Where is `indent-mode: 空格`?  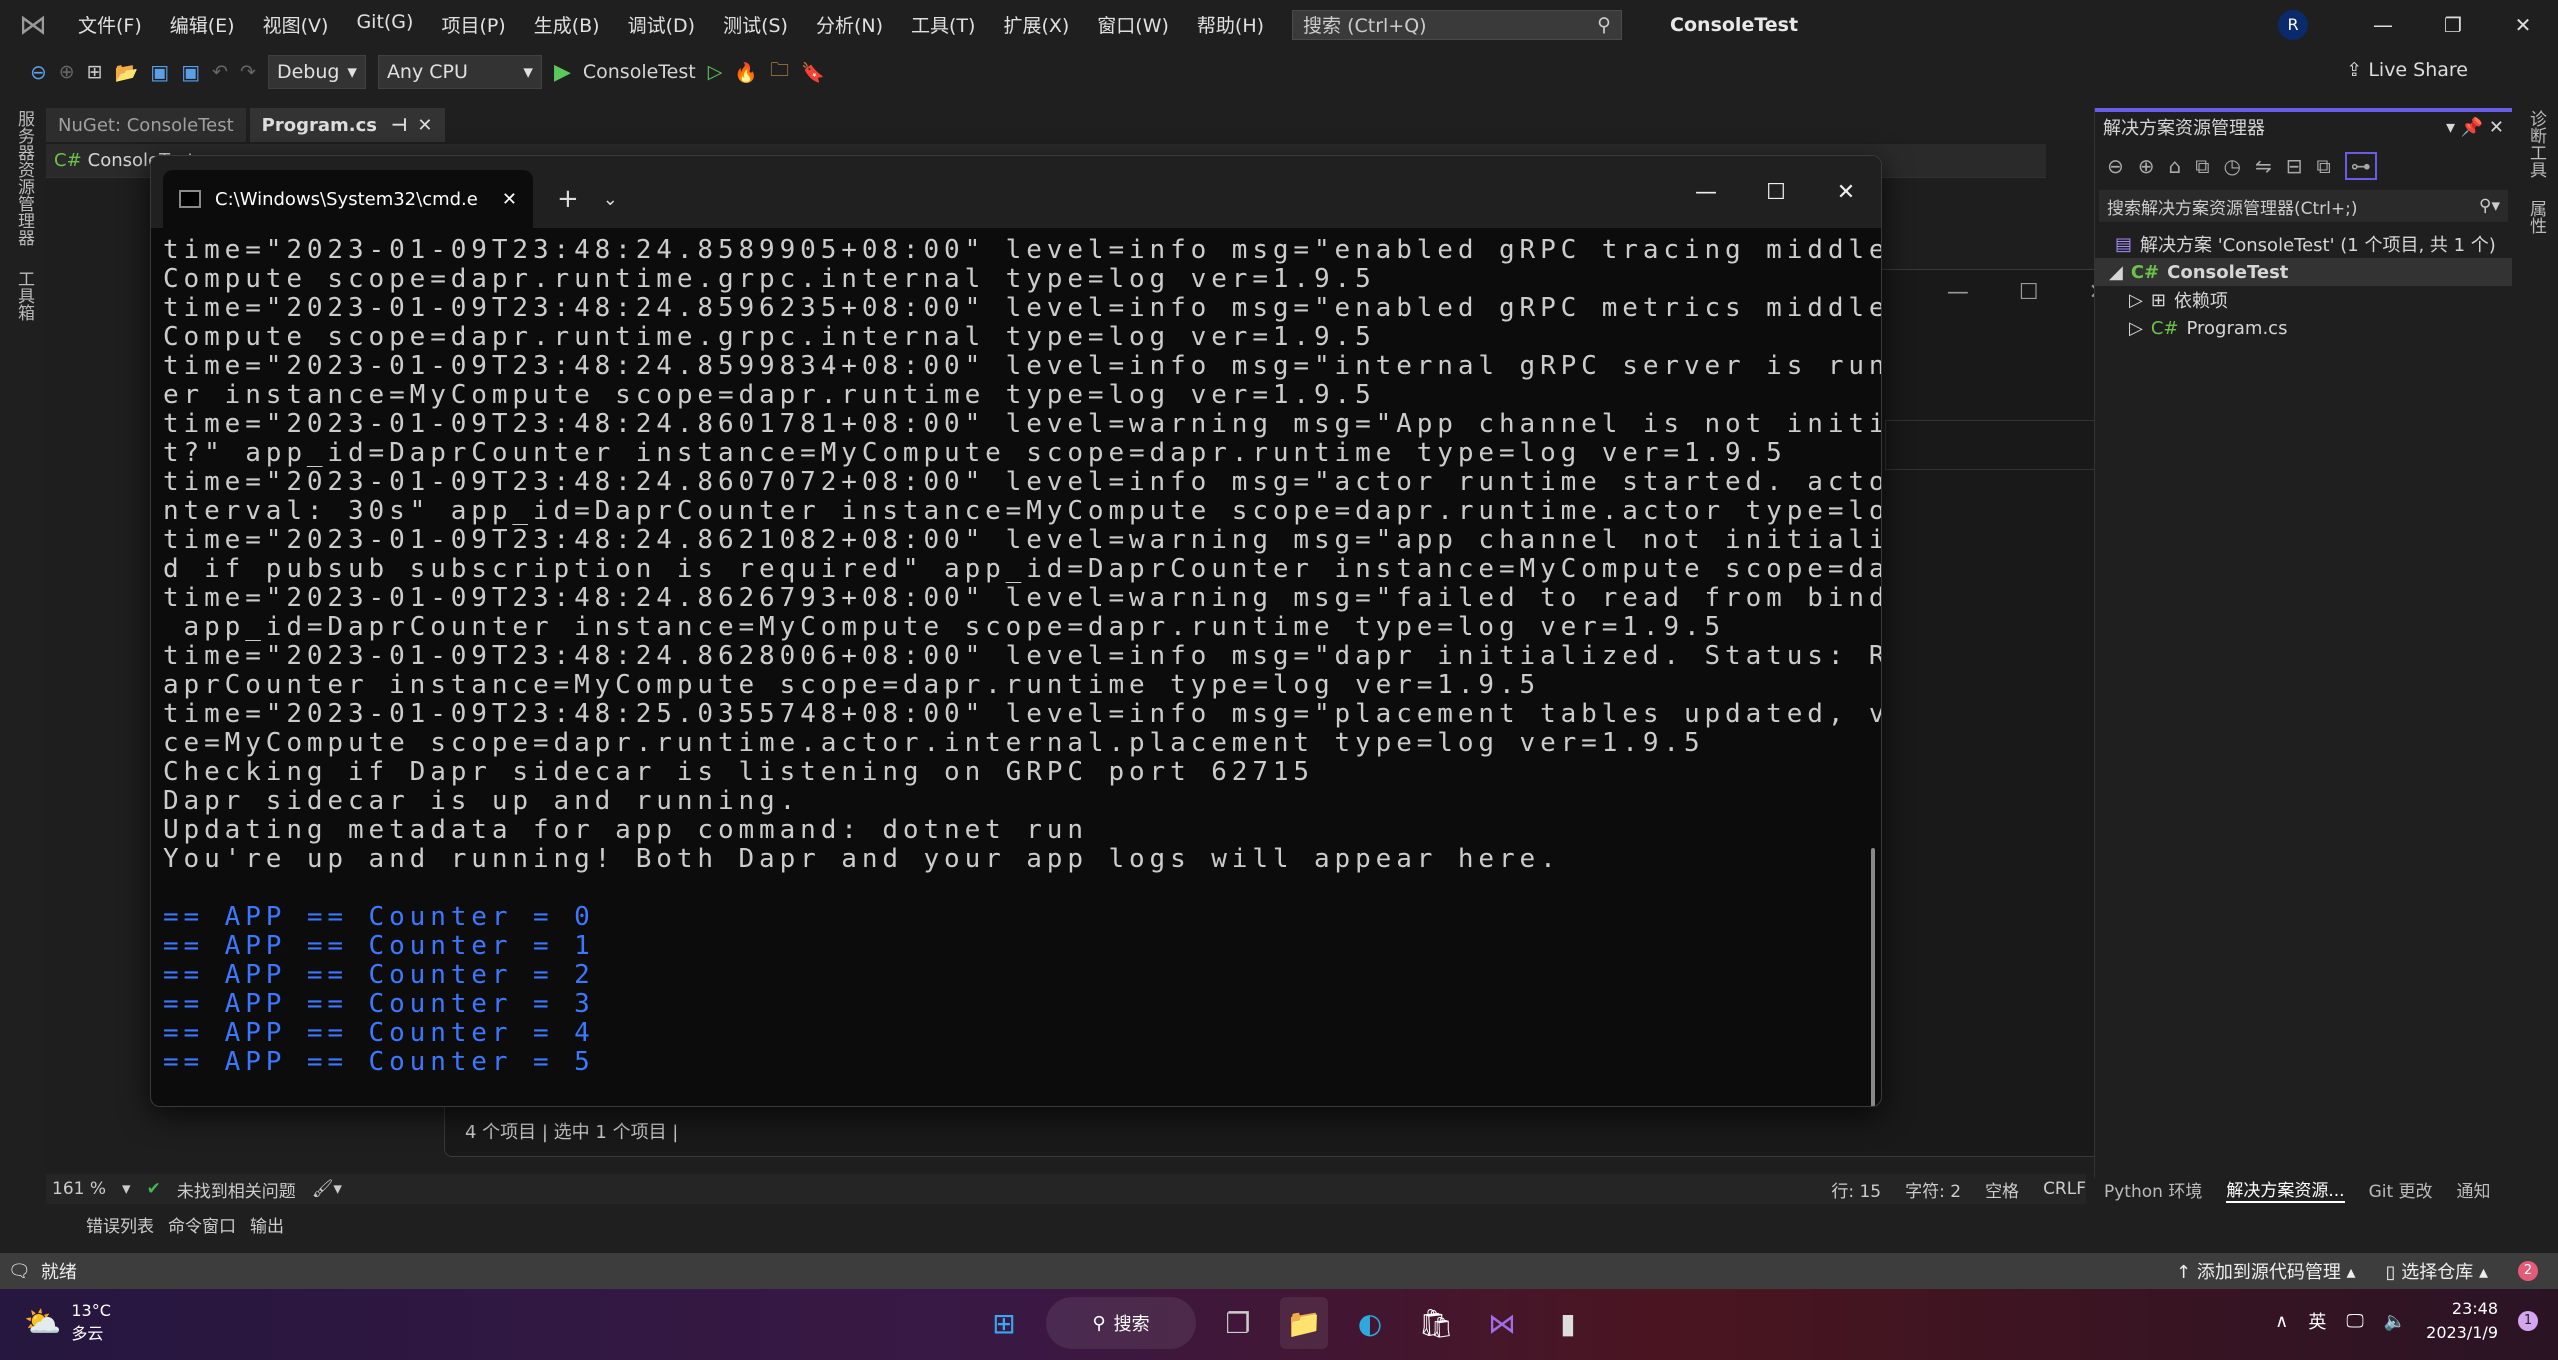 indent-mode: 空格 is located at coordinates (2002, 1189).